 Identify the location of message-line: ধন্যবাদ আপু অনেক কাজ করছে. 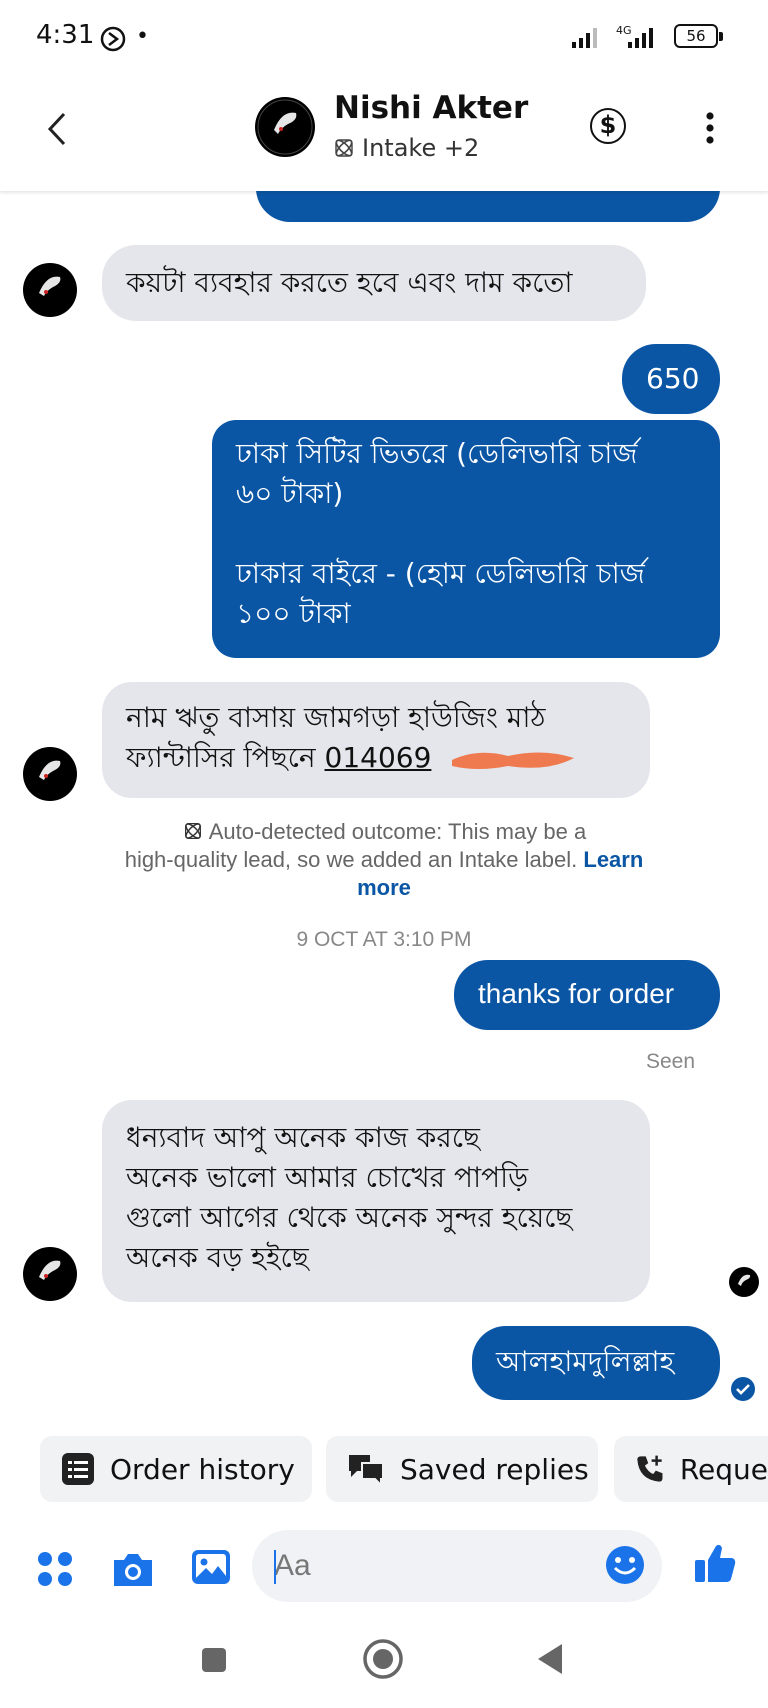
(303, 1137).